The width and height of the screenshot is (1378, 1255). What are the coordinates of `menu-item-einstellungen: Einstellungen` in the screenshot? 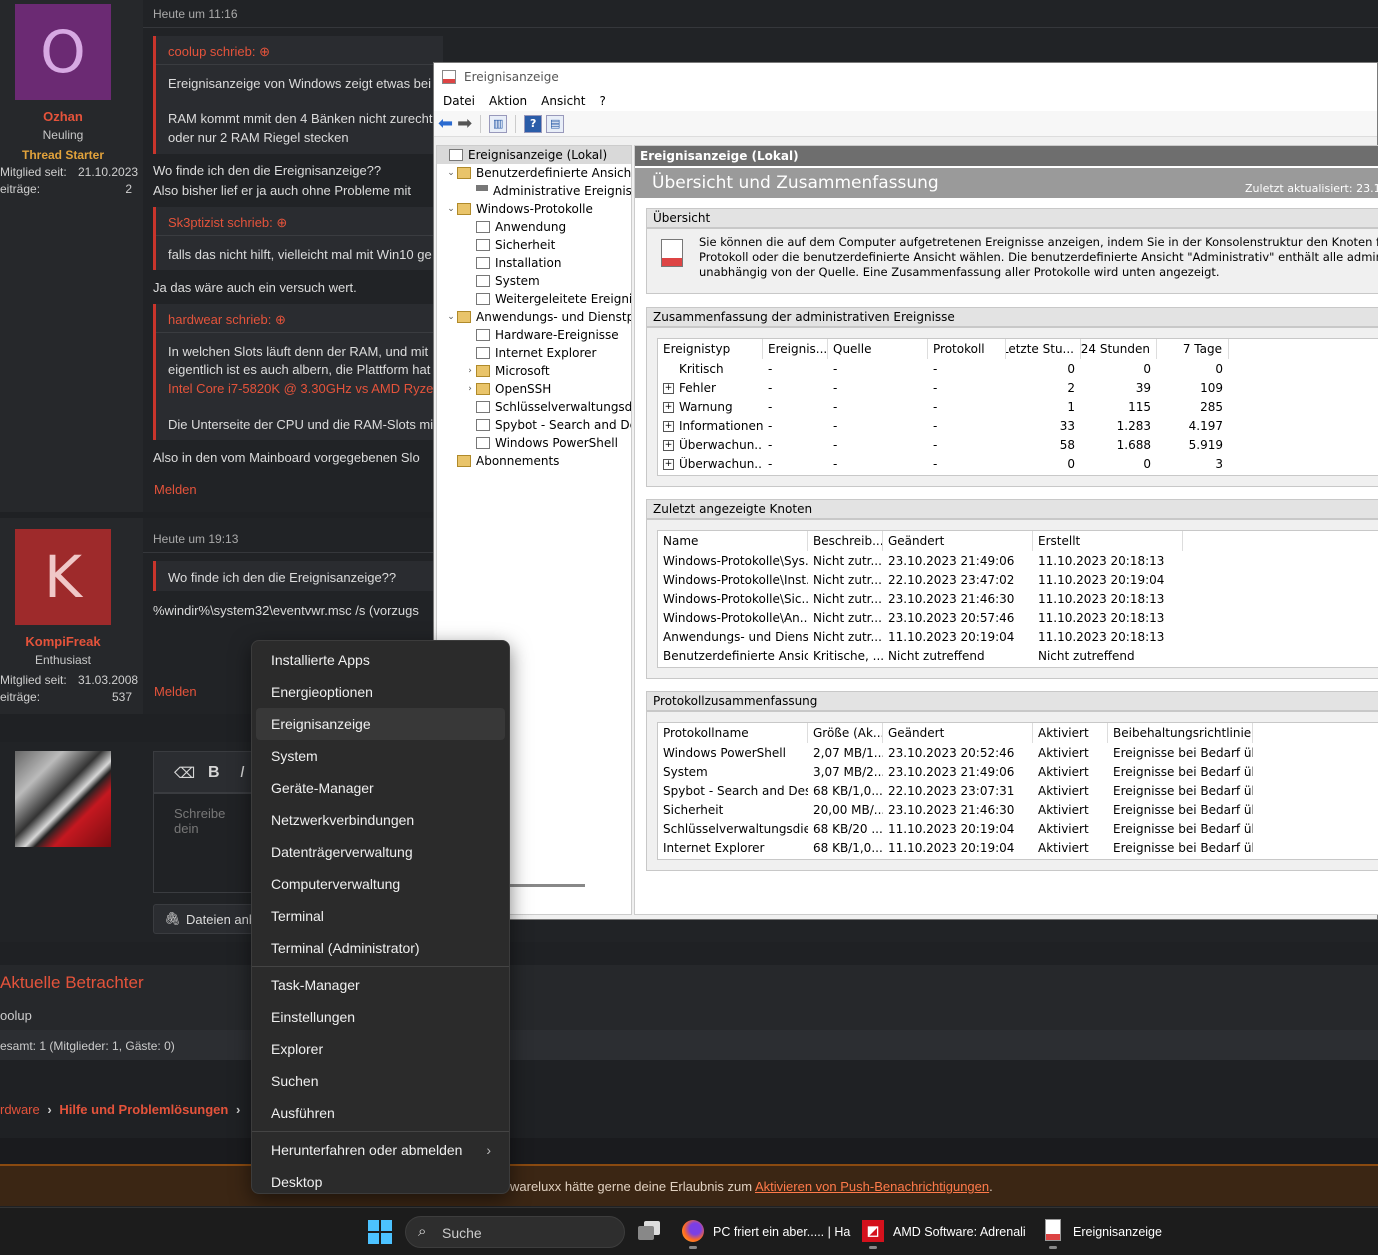 It's located at (380, 1017).